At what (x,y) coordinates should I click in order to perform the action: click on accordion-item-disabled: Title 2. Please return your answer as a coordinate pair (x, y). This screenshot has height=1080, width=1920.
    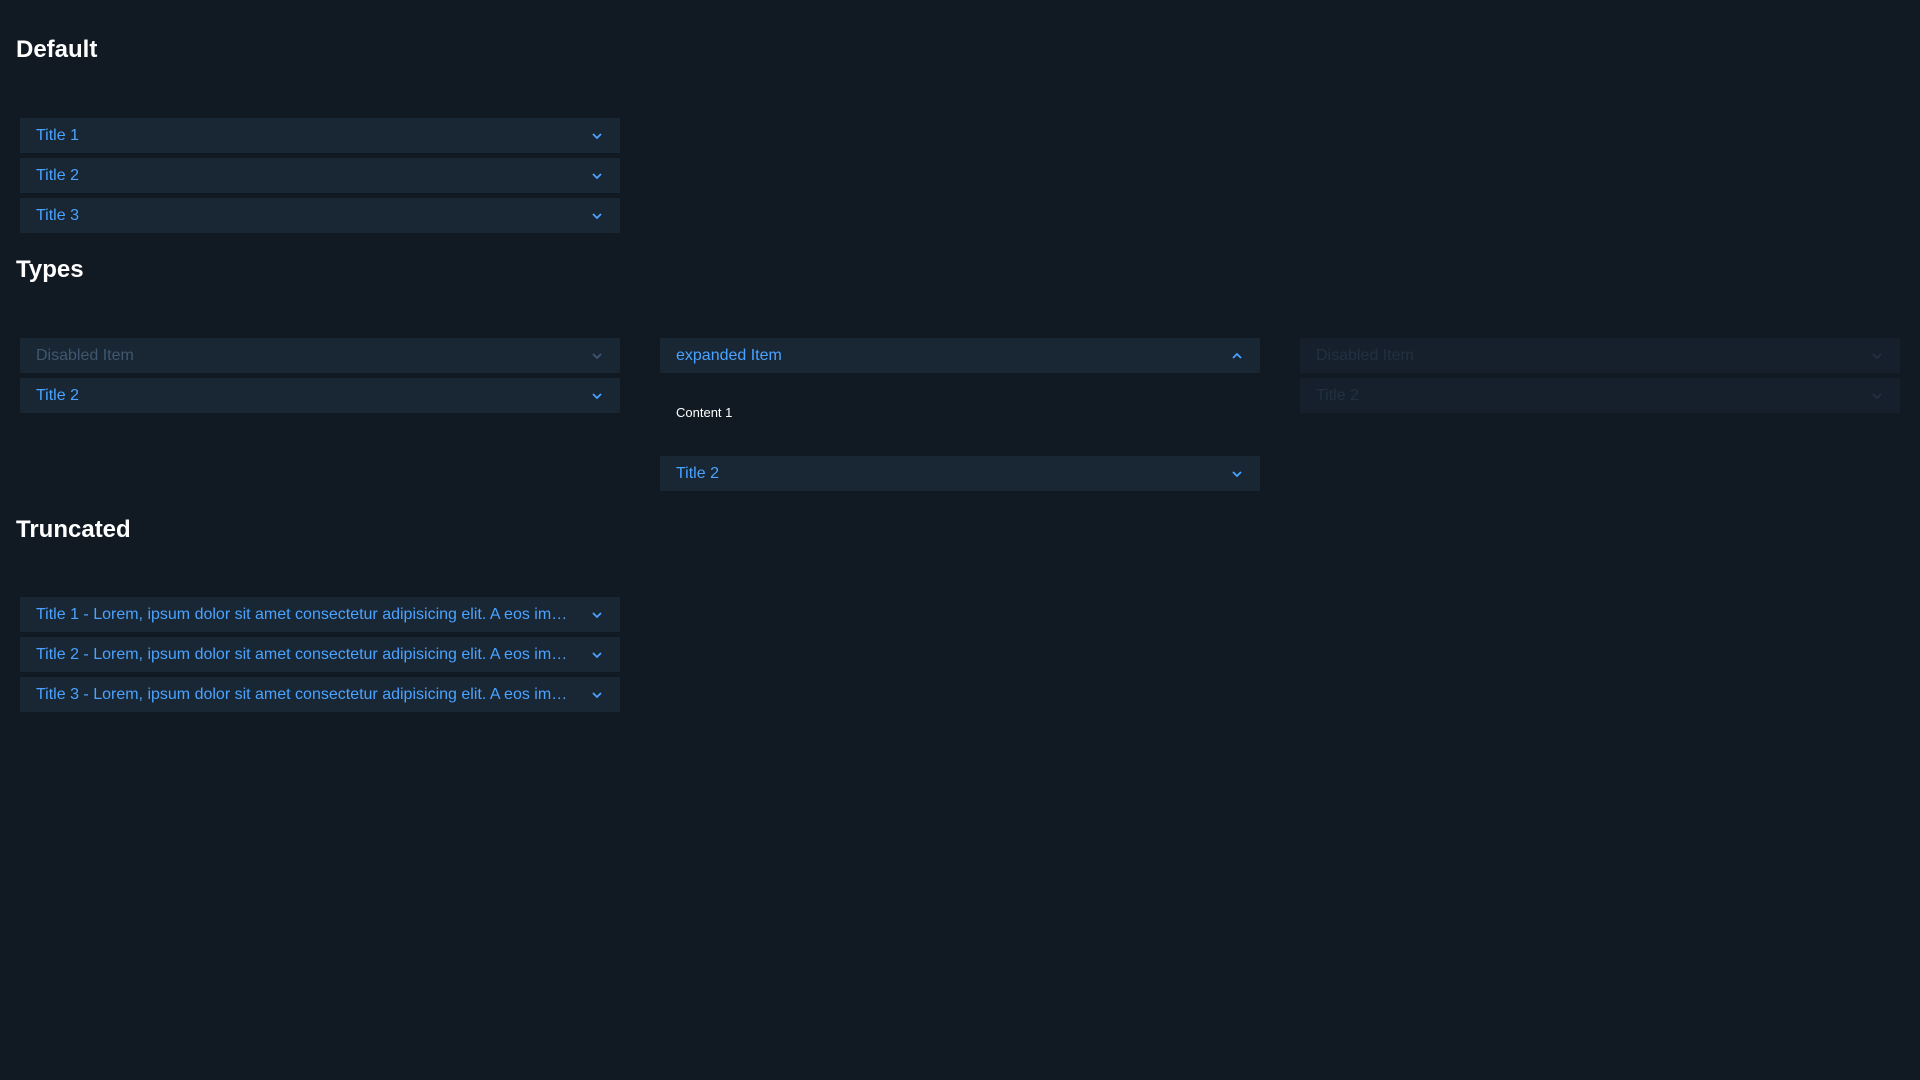
    Looking at the image, I should click on (1600, 395).